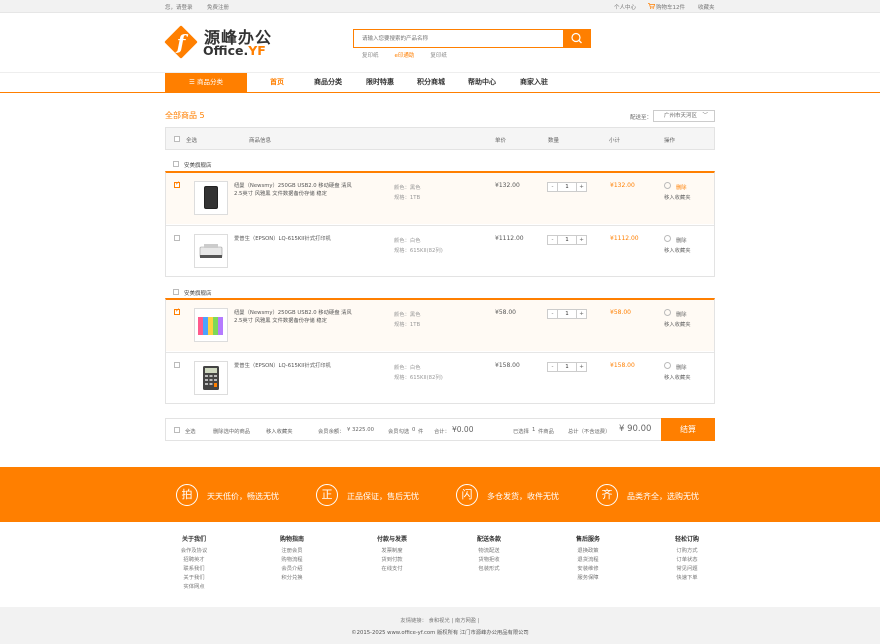  Describe the element at coordinates (206, 82) in the screenshot. I see `category-menu-button: ☰ 商品分类` at that location.